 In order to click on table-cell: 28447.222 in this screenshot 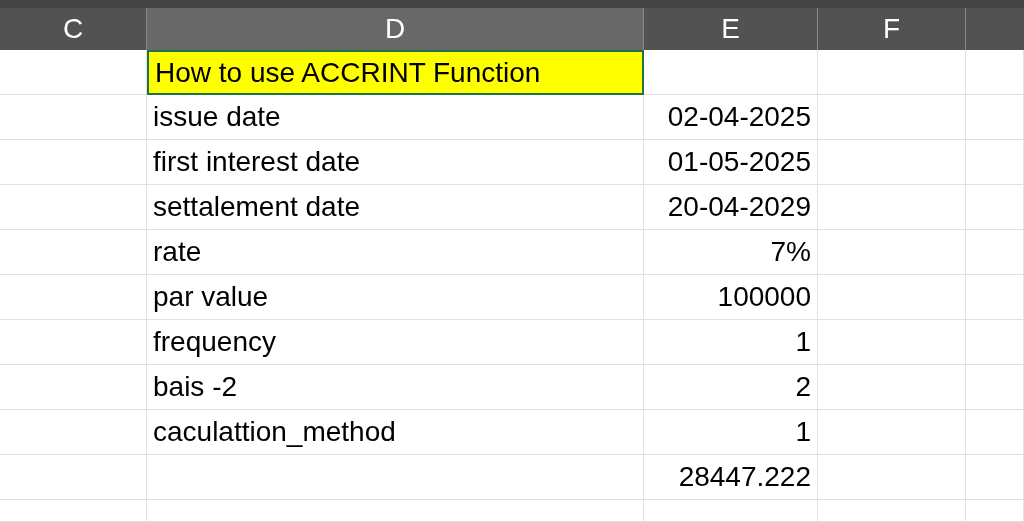, I will do `click(731, 477)`.